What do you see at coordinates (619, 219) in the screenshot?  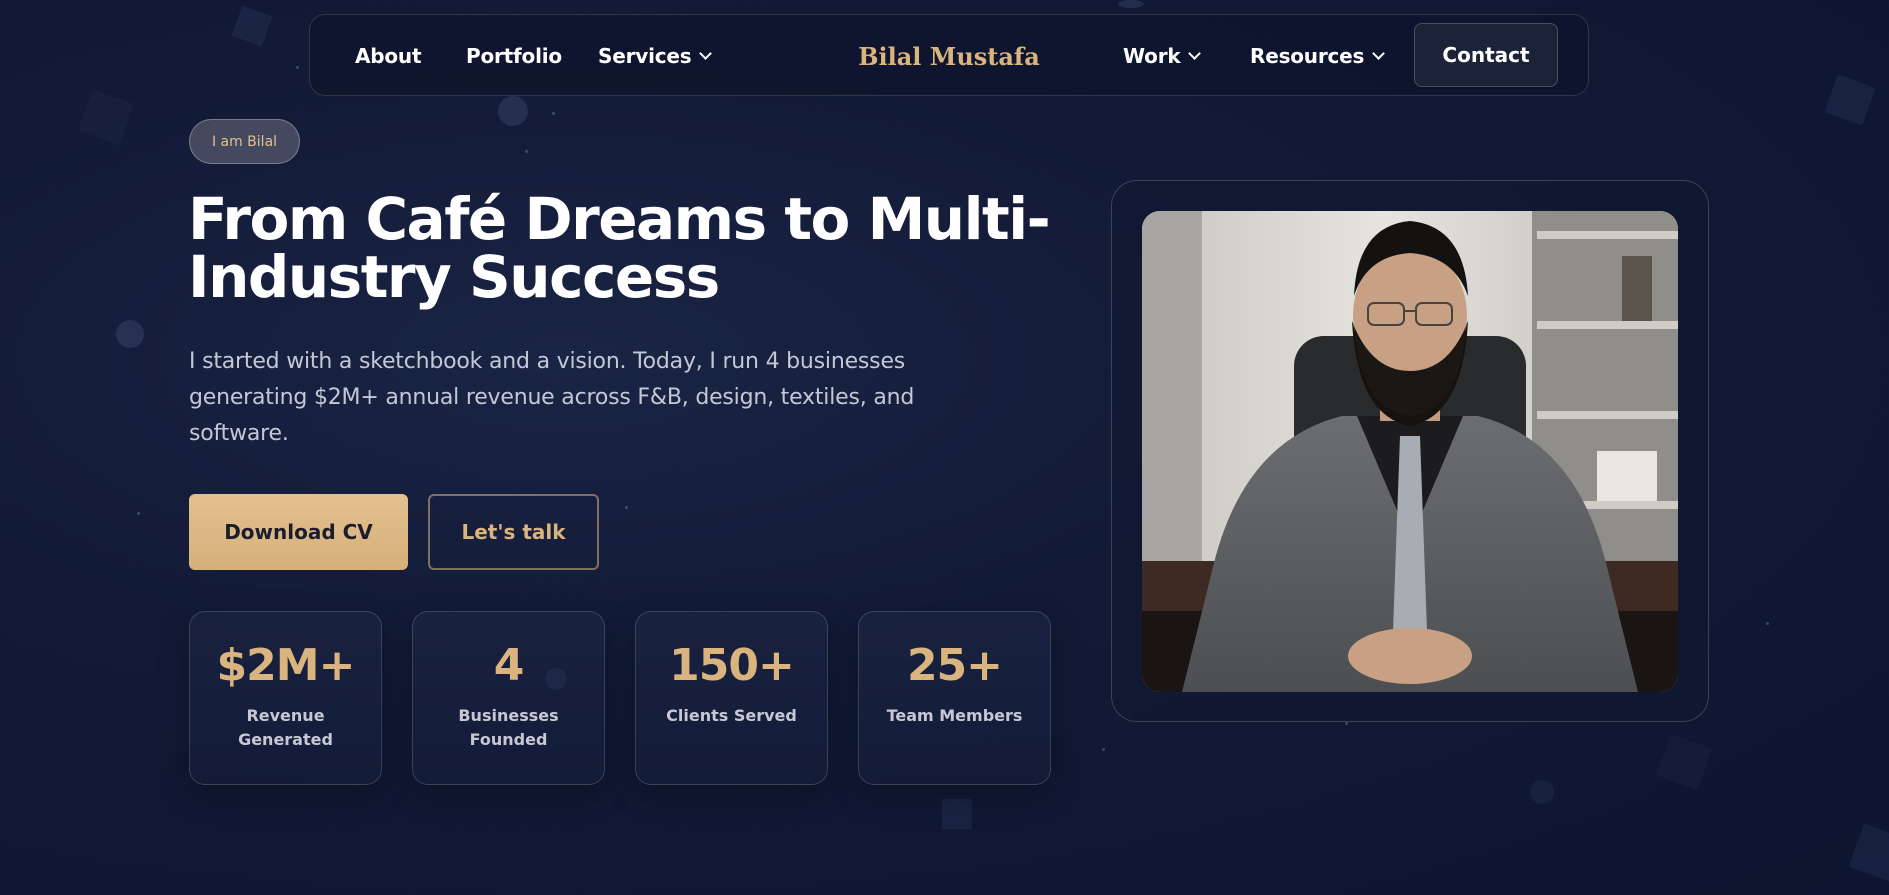 I see `hero-headline-line1: From Café Dreams to Multi-` at bounding box center [619, 219].